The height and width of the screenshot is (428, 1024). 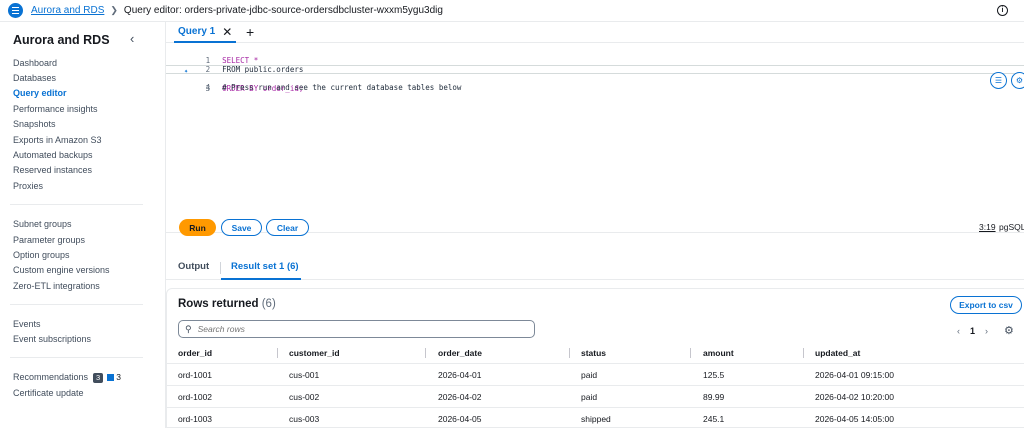 What do you see at coordinates (41, 255) in the screenshot?
I see `sidebar-item-option-groups: Option groups` at bounding box center [41, 255].